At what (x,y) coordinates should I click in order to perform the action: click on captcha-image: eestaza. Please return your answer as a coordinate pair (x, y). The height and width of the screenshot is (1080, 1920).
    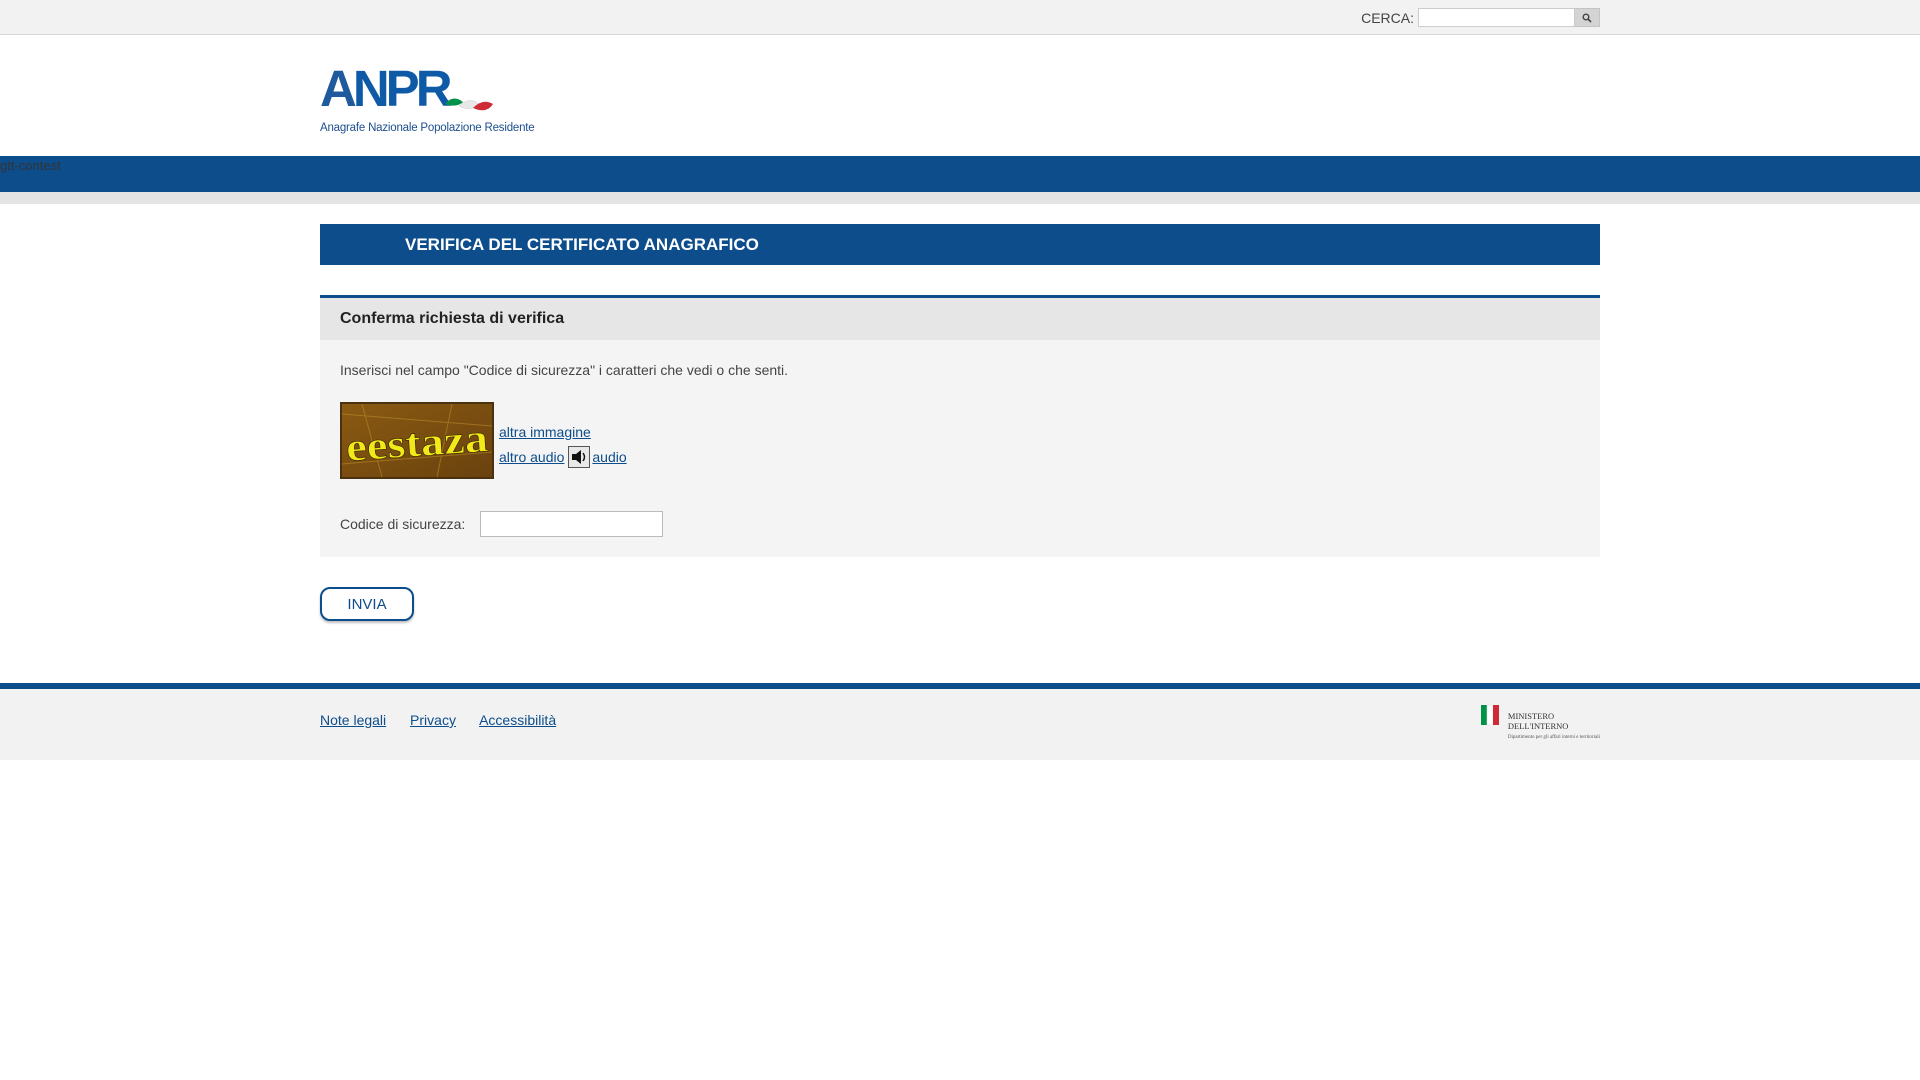
    Looking at the image, I should click on (417, 440).